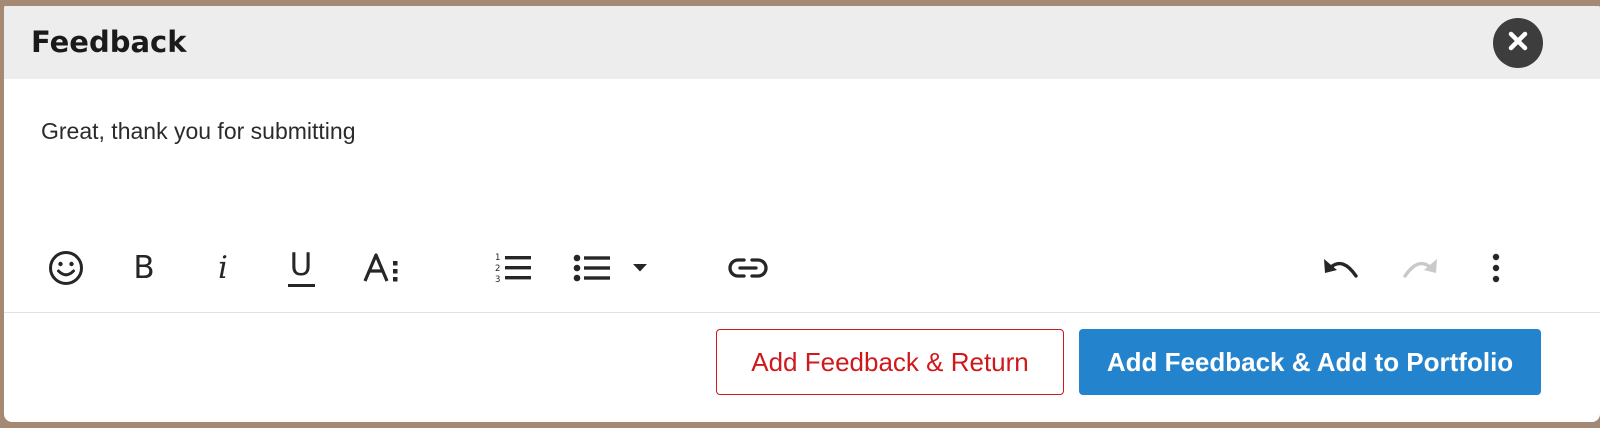 The height and width of the screenshot is (428, 1600). I want to click on ordered-list-icon: 1 2 3, so click(513, 268).